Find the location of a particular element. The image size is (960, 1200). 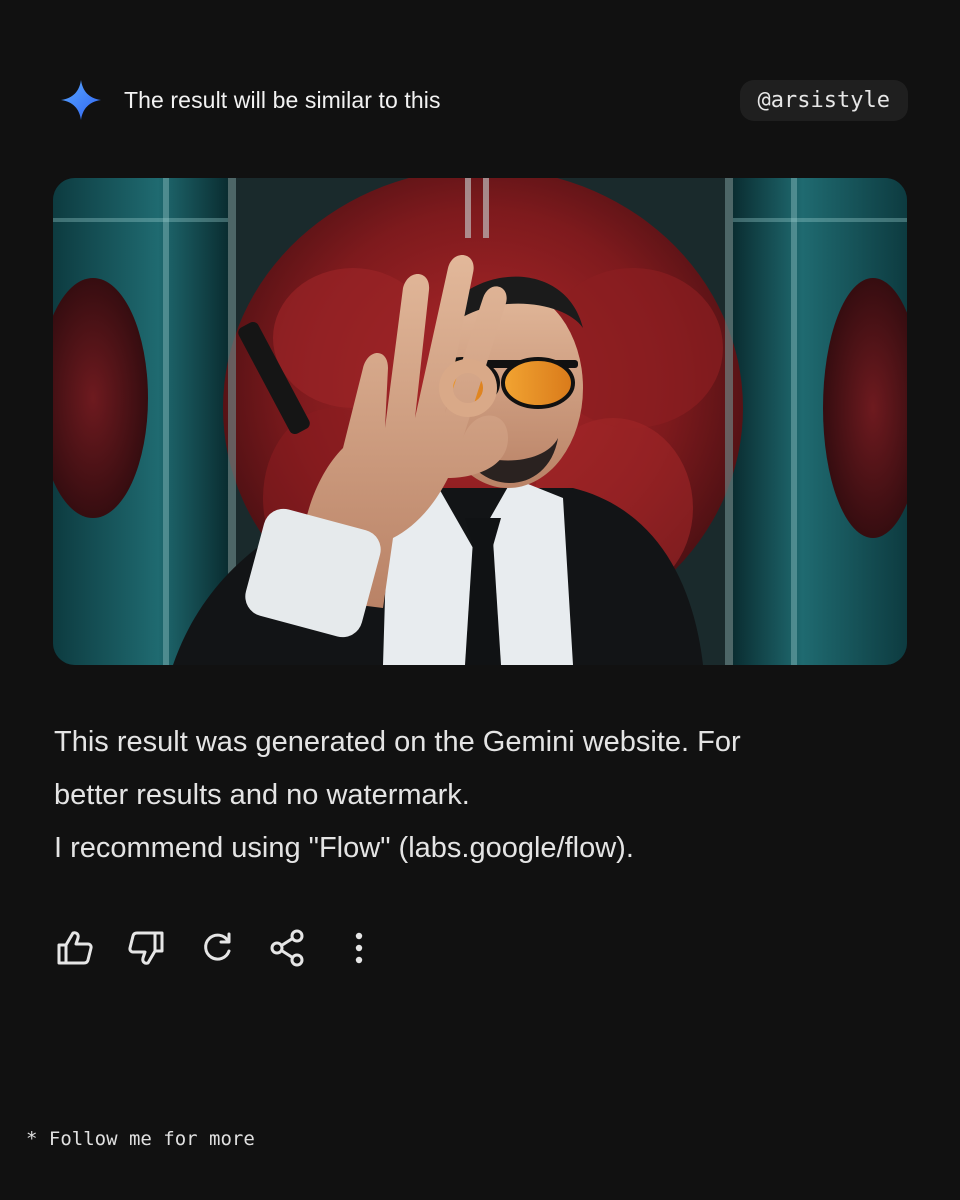

response-actions is located at coordinates (231, 948).